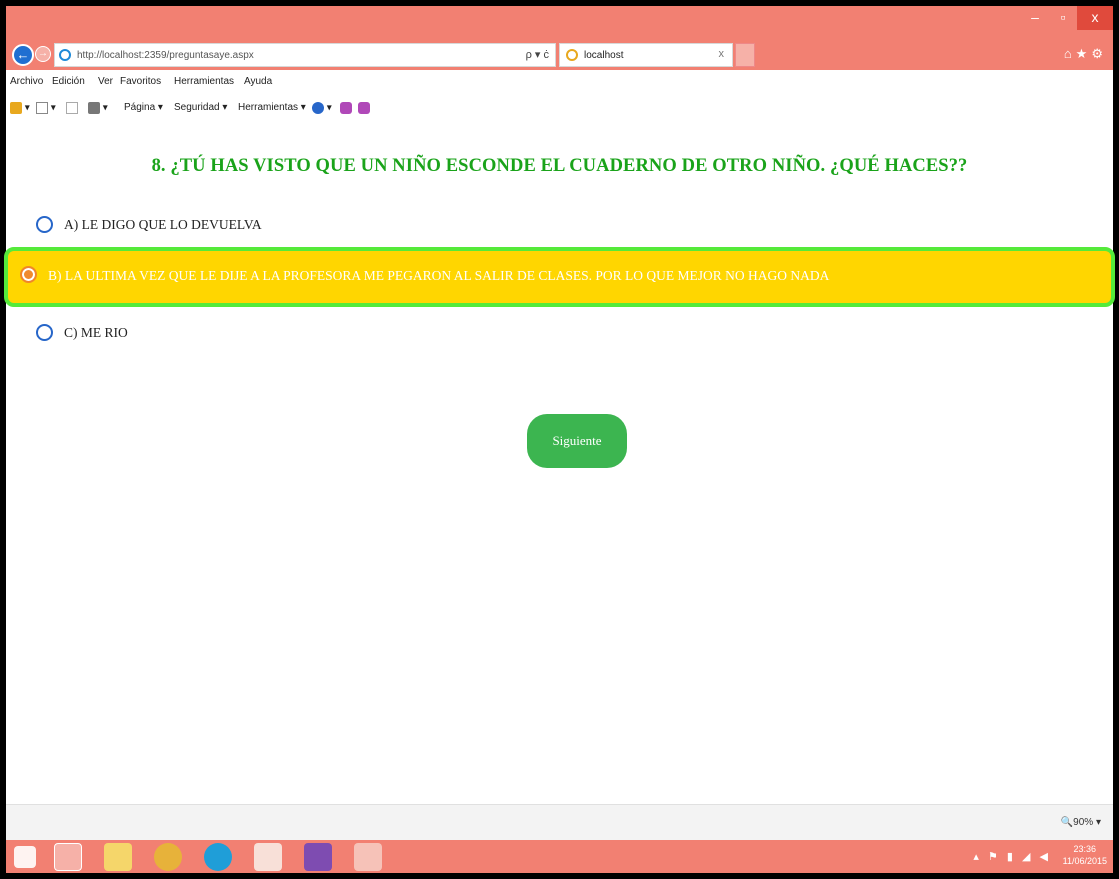 The height and width of the screenshot is (879, 1119). I want to click on clock: 23:36 11/06/2015, so click(1085, 855).